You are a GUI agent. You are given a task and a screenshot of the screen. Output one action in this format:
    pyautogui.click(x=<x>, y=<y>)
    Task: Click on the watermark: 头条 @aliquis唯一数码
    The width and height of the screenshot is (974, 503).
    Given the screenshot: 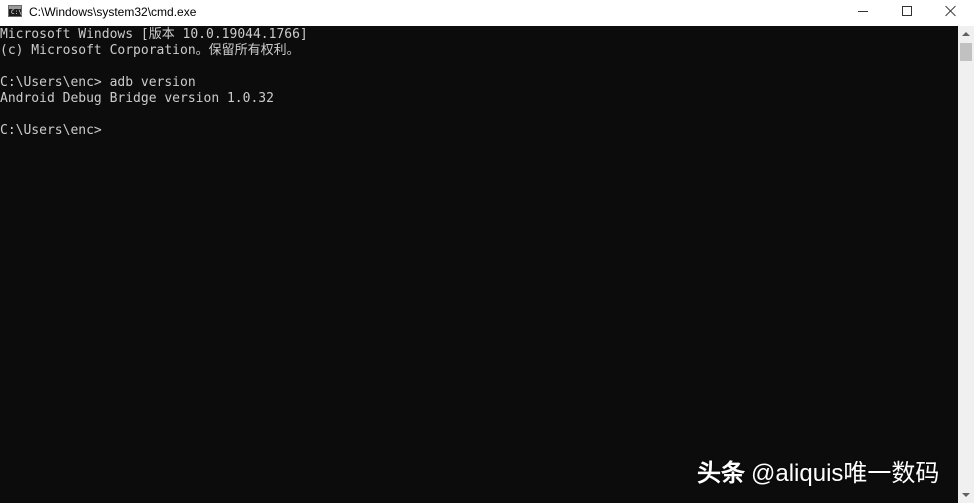 What is the action you would take?
    pyautogui.click(x=818, y=474)
    